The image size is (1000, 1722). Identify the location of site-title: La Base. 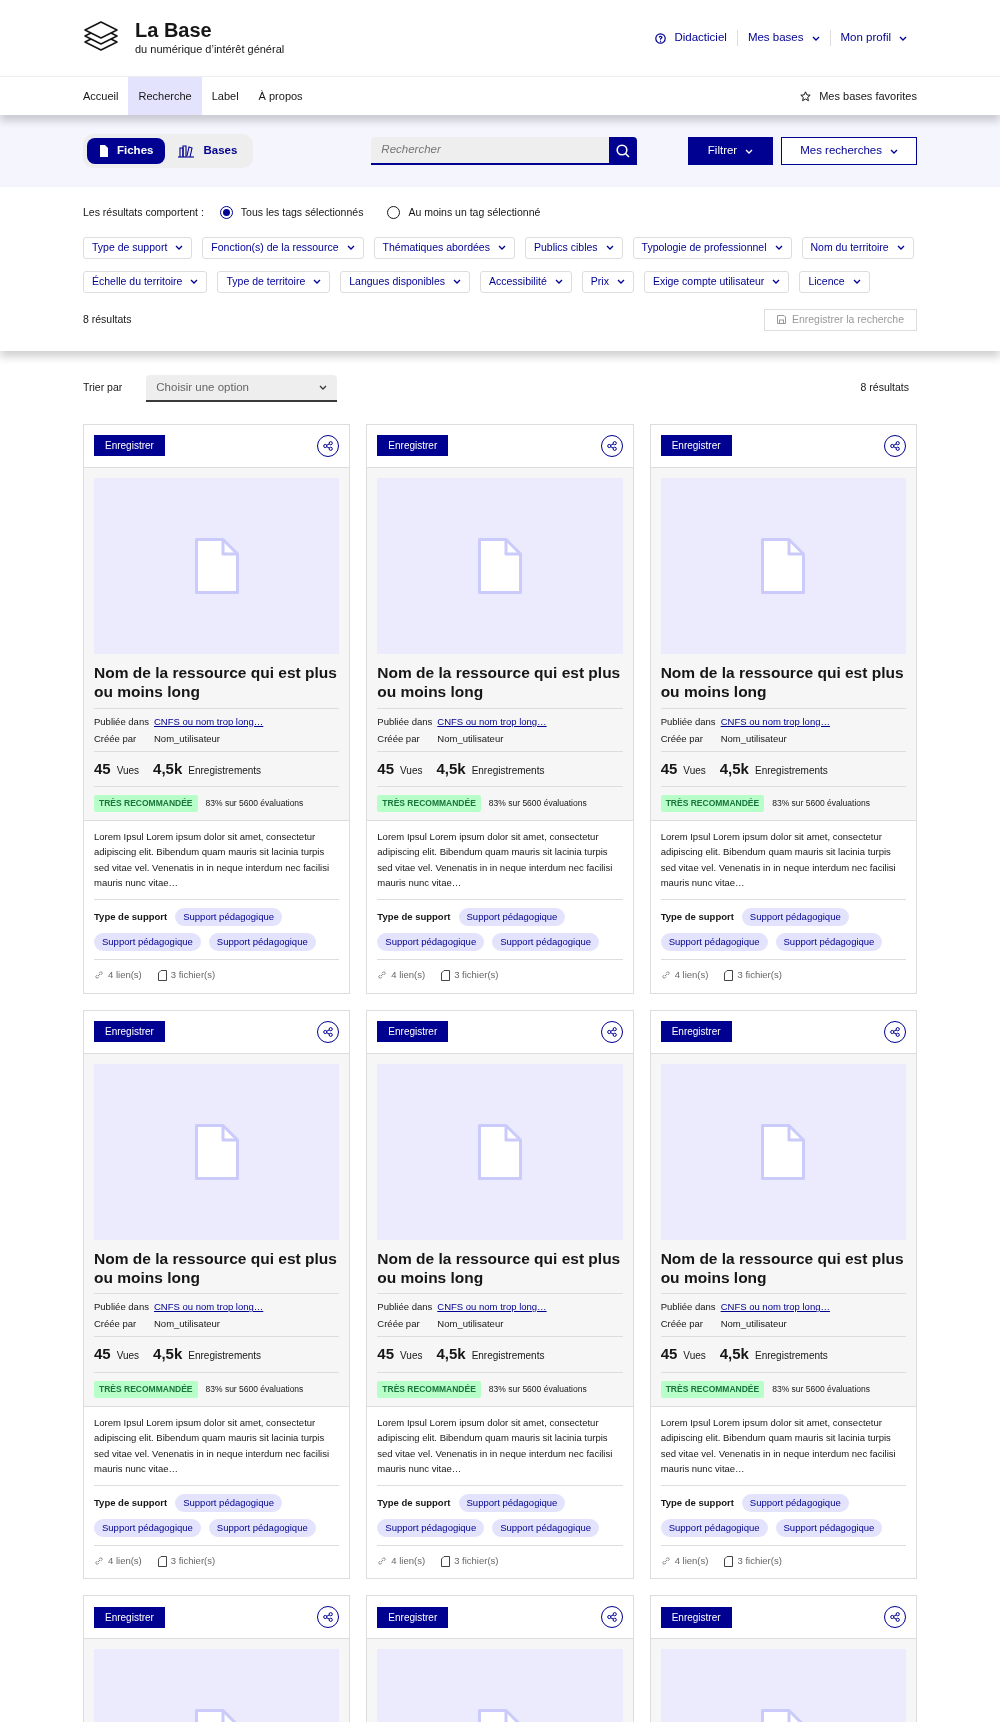
(174, 29).